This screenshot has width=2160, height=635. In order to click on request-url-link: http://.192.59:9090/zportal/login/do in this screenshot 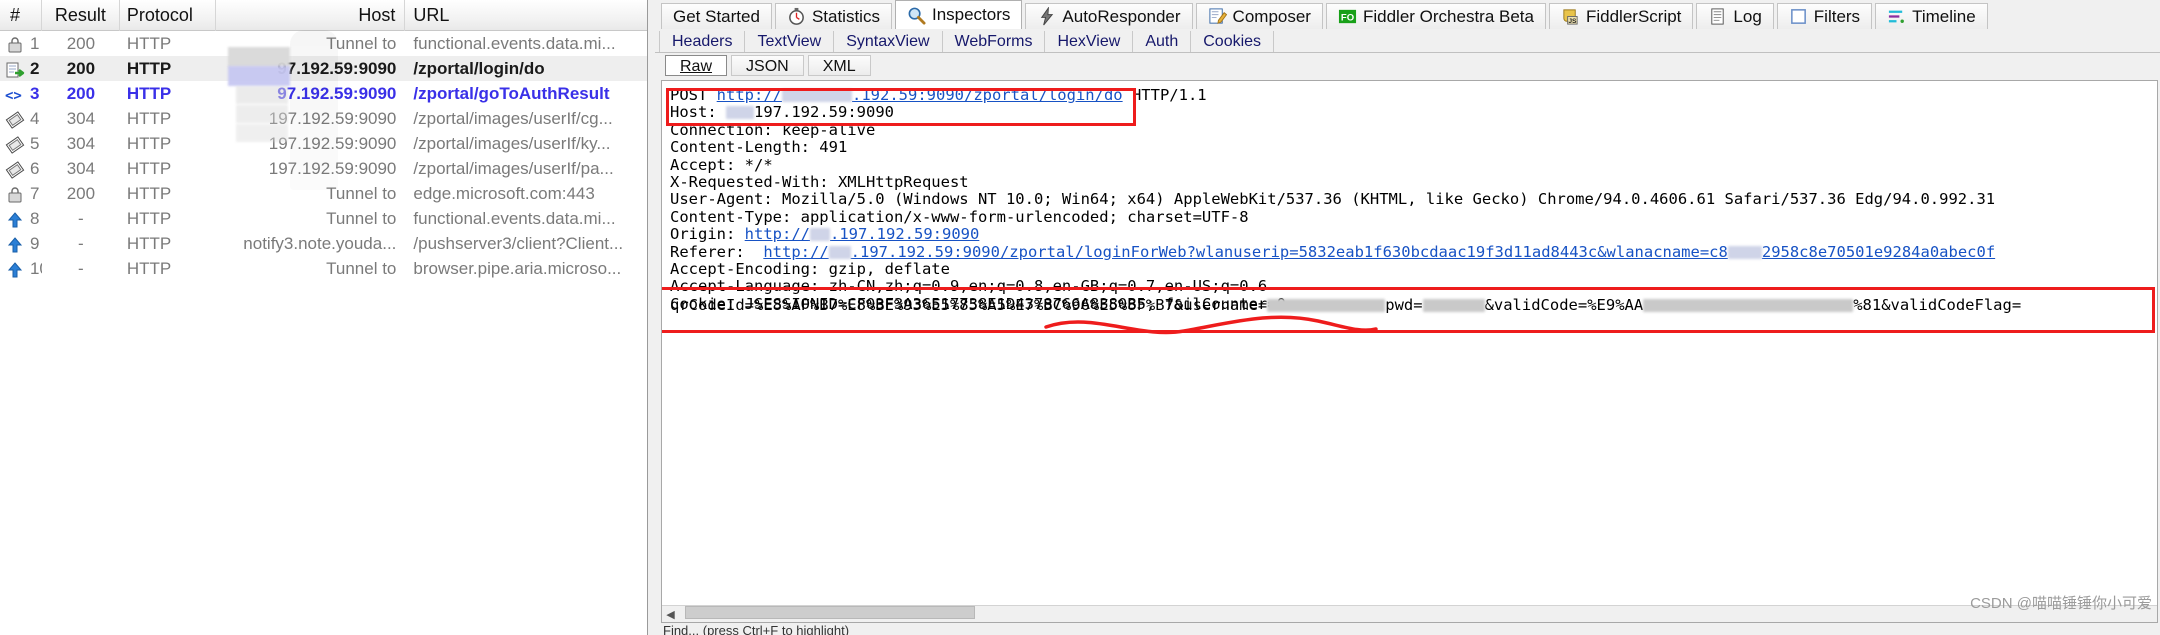, I will do `click(920, 95)`.